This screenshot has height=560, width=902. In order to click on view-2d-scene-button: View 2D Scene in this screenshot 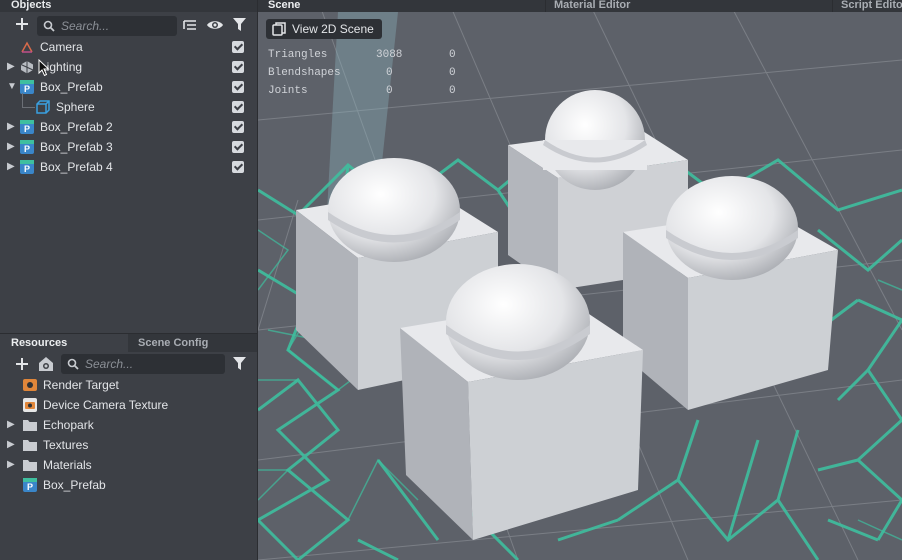, I will do `click(324, 29)`.